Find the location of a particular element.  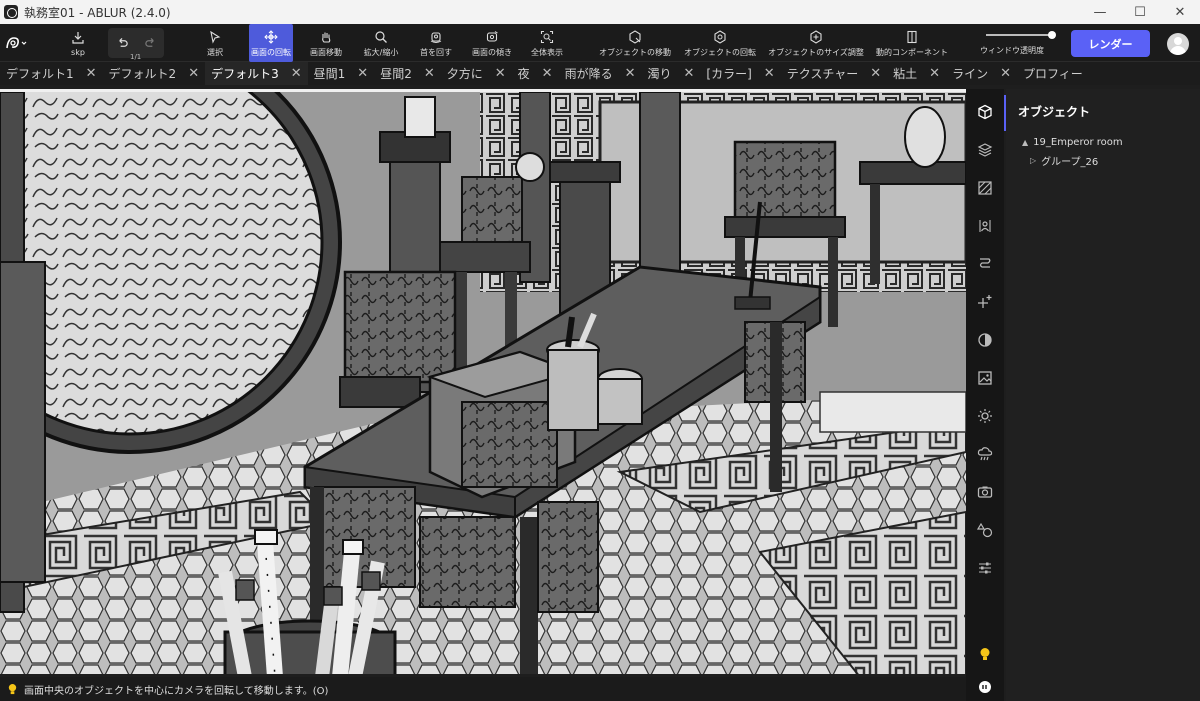

tilt-icon is located at coordinates (492, 36).